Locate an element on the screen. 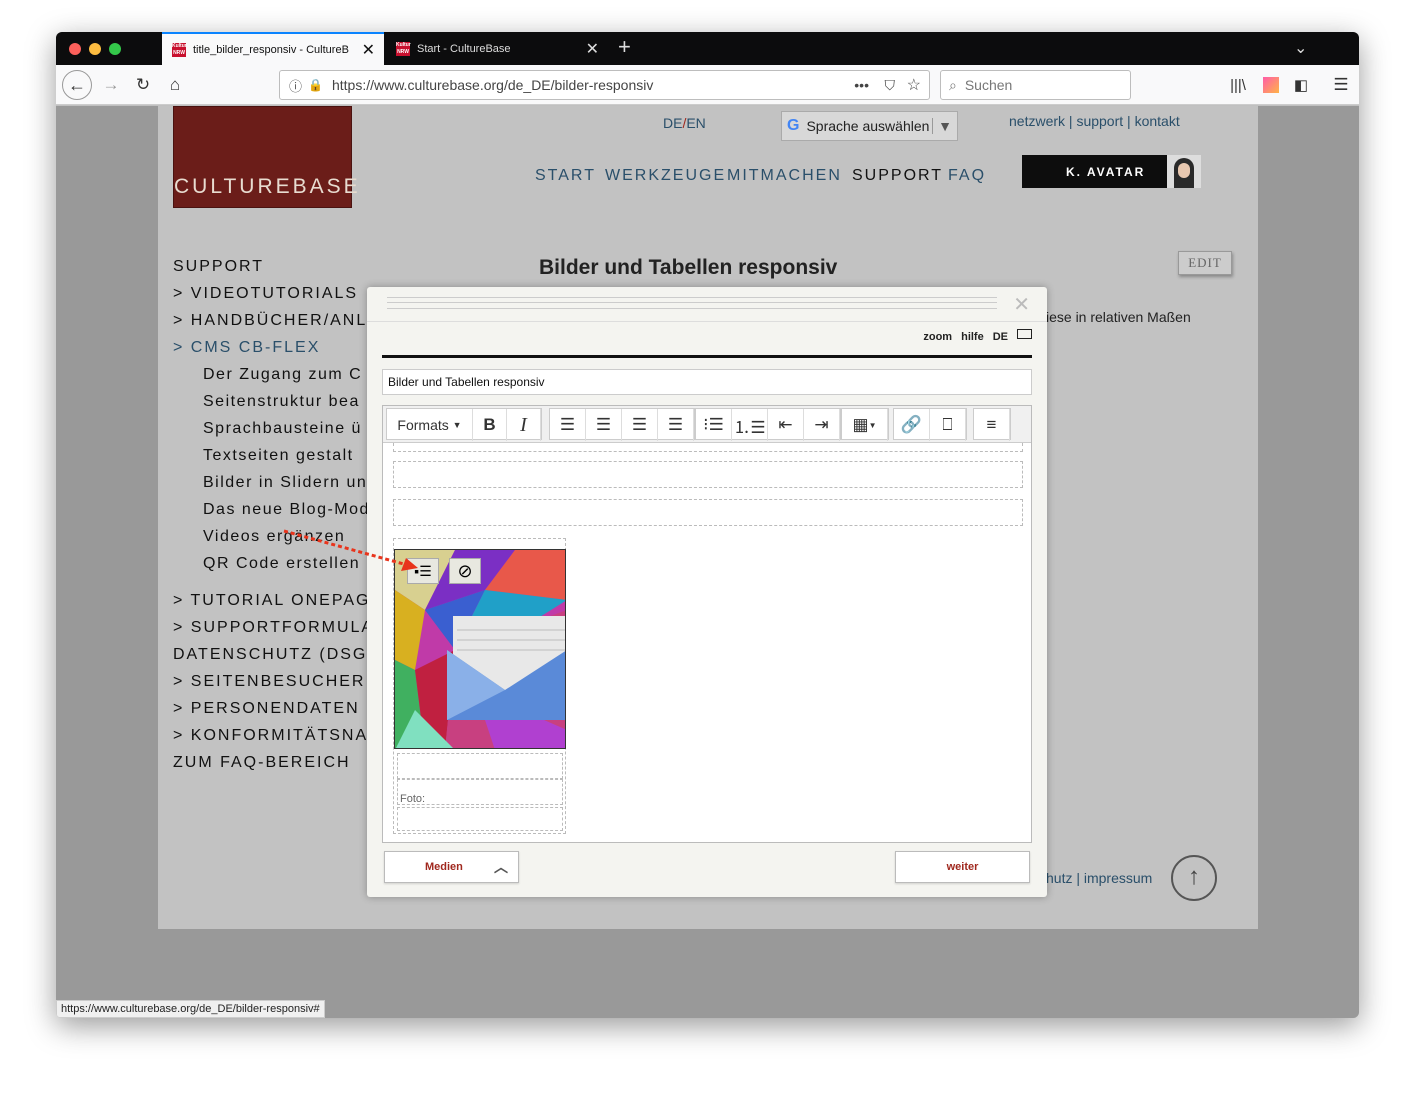 Image resolution: width=1415 pixels, height=1098 pixels. lock-icon: 🔒 is located at coordinates (315, 85).